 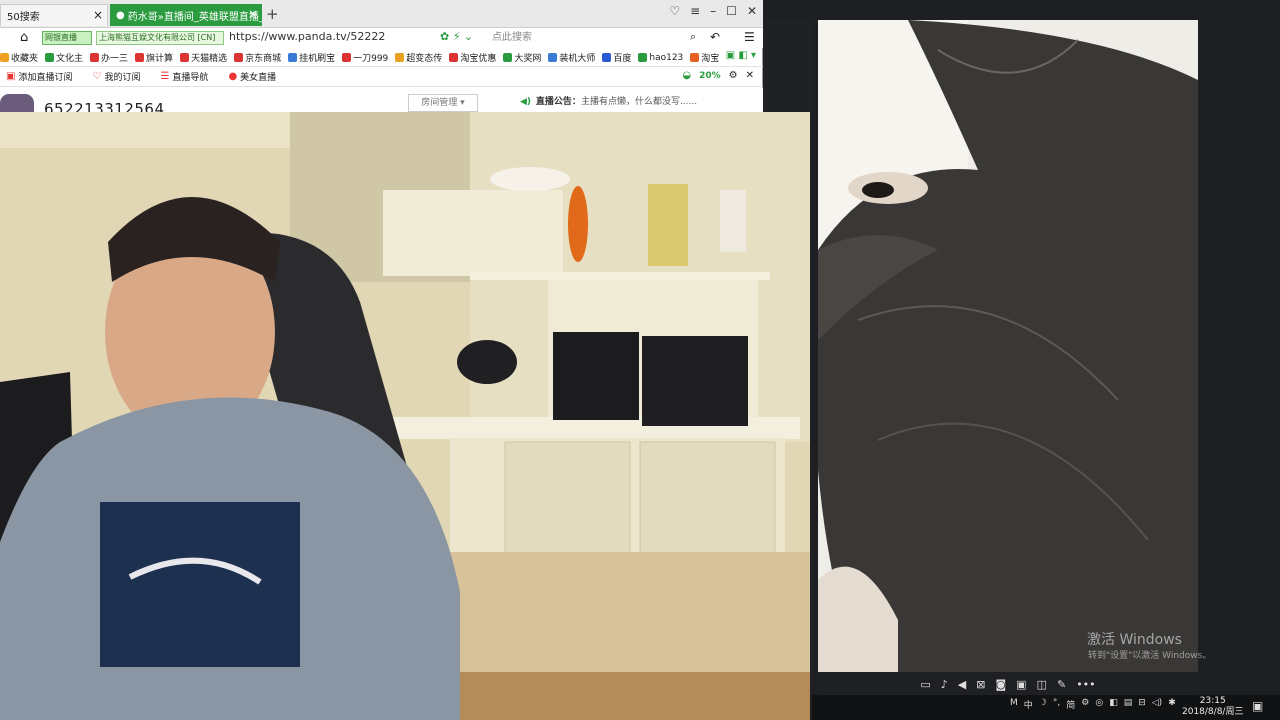 I want to click on menu-icon: ≡, so click(x=695, y=11).